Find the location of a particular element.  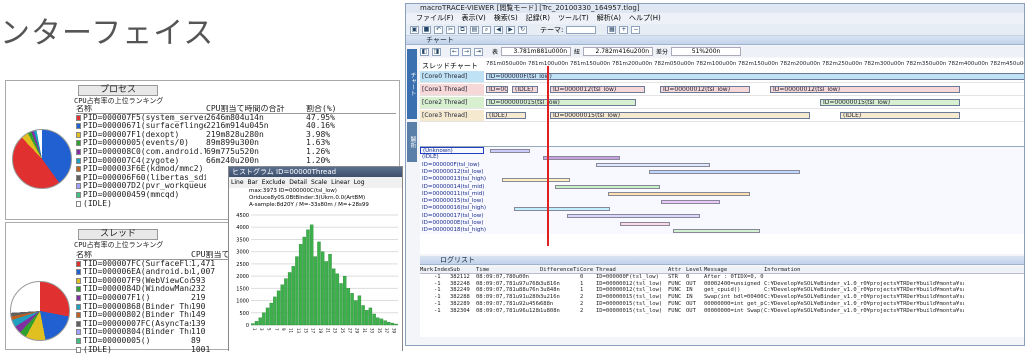

log-column-header: Message is located at coordinates (734, 270).